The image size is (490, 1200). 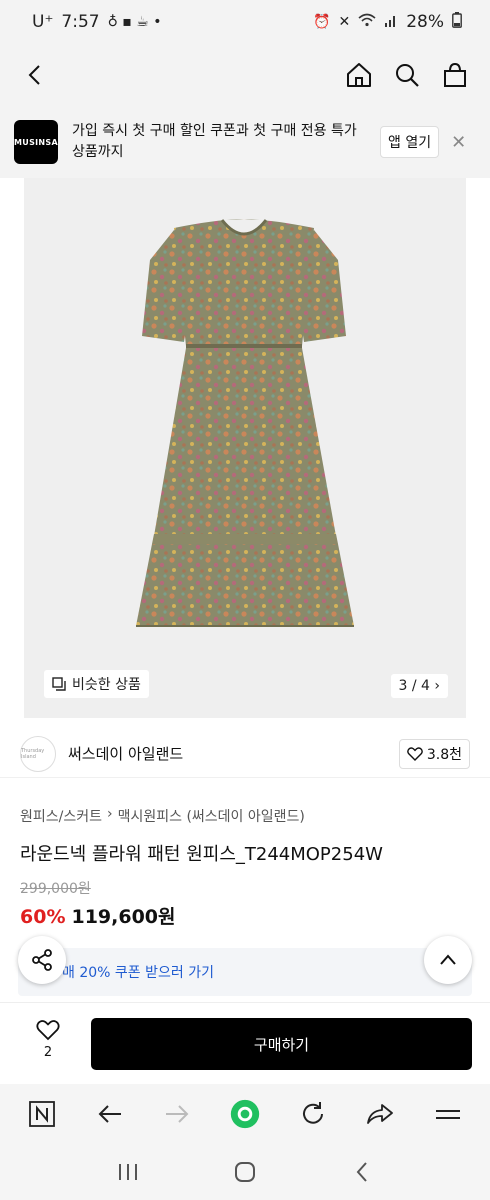 I want to click on status-left: U⁺ 7:57 ♁ ▪ ☕ •, so click(x=97, y=22).